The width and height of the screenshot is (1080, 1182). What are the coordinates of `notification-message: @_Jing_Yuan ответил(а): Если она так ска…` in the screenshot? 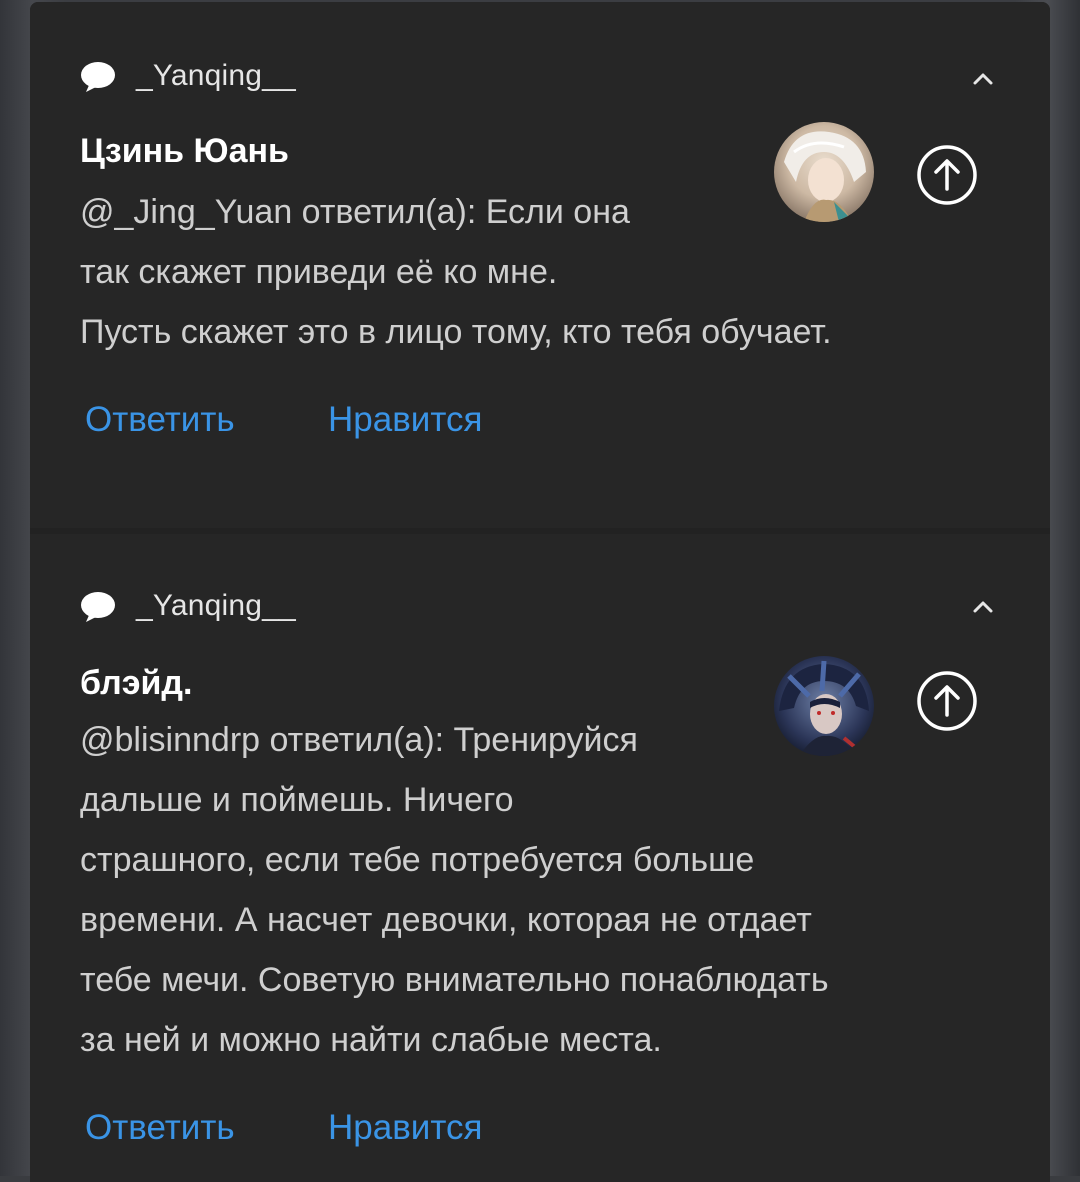 It's located at (456, 272).